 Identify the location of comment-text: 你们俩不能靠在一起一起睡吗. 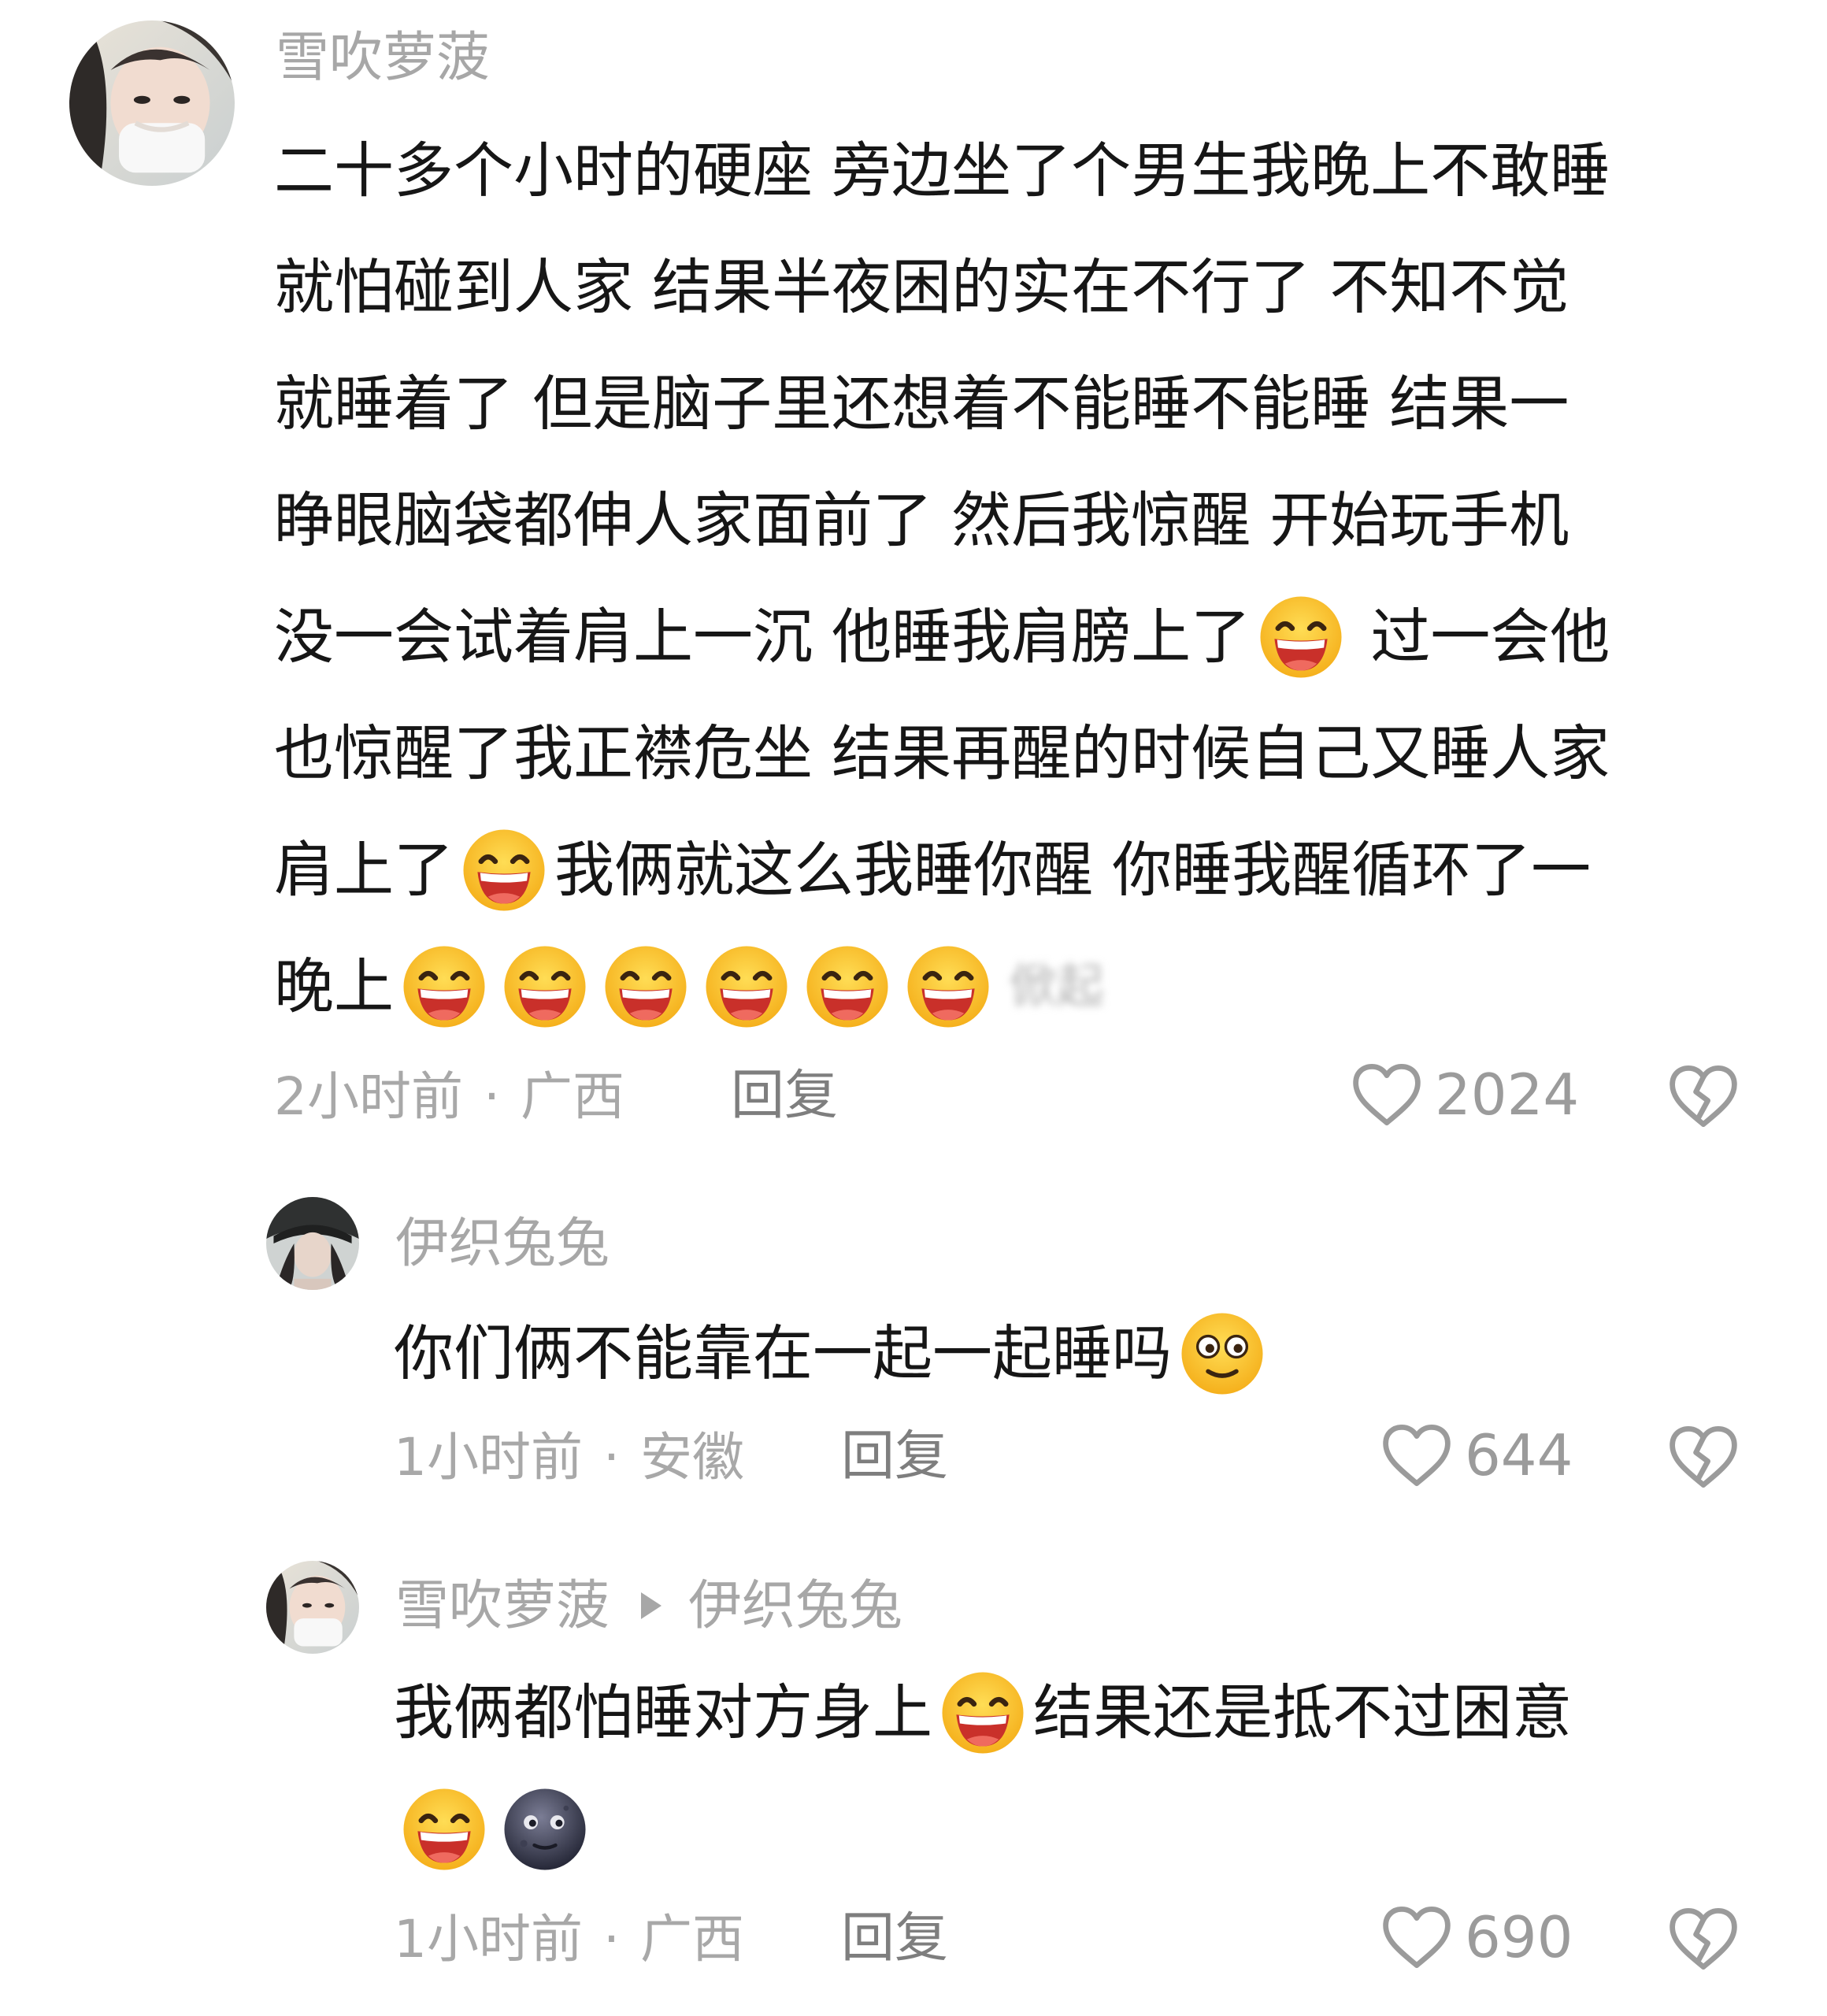
(833, 1350).